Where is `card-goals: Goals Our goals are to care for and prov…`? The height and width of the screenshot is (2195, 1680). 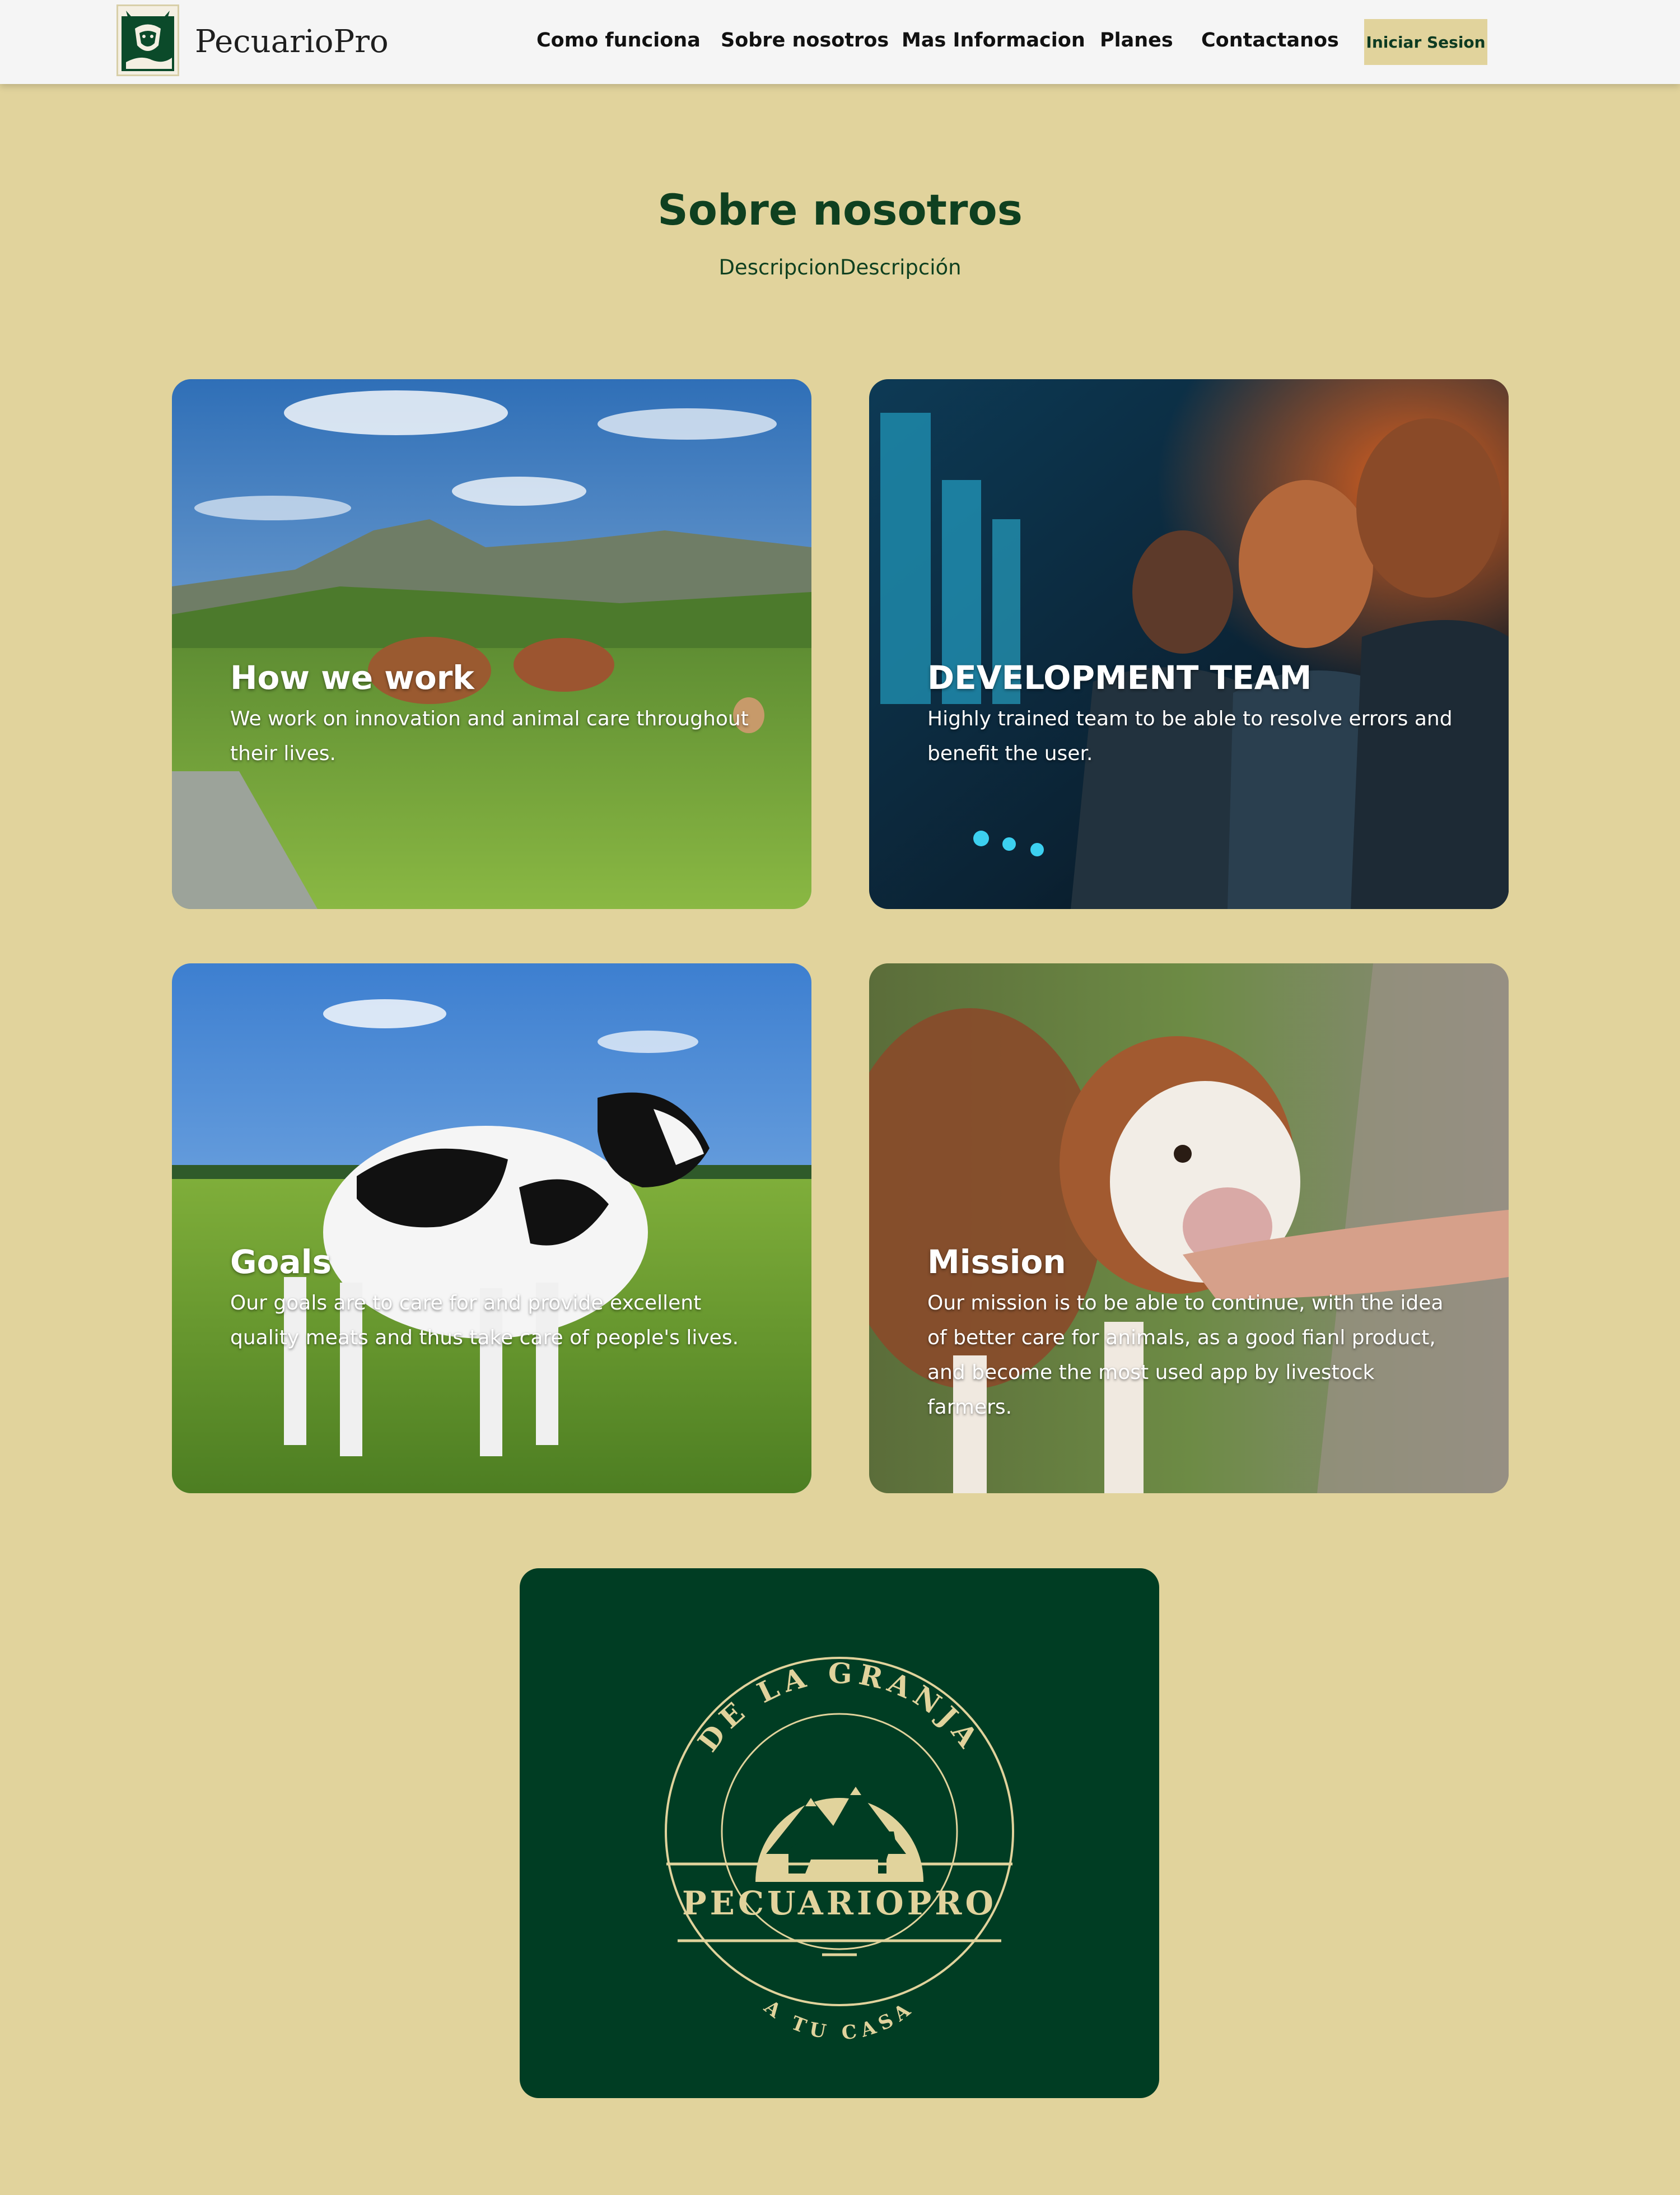
card-goals: Goals Our goals are to care for and prov… is located at coordinates (492, 1228).